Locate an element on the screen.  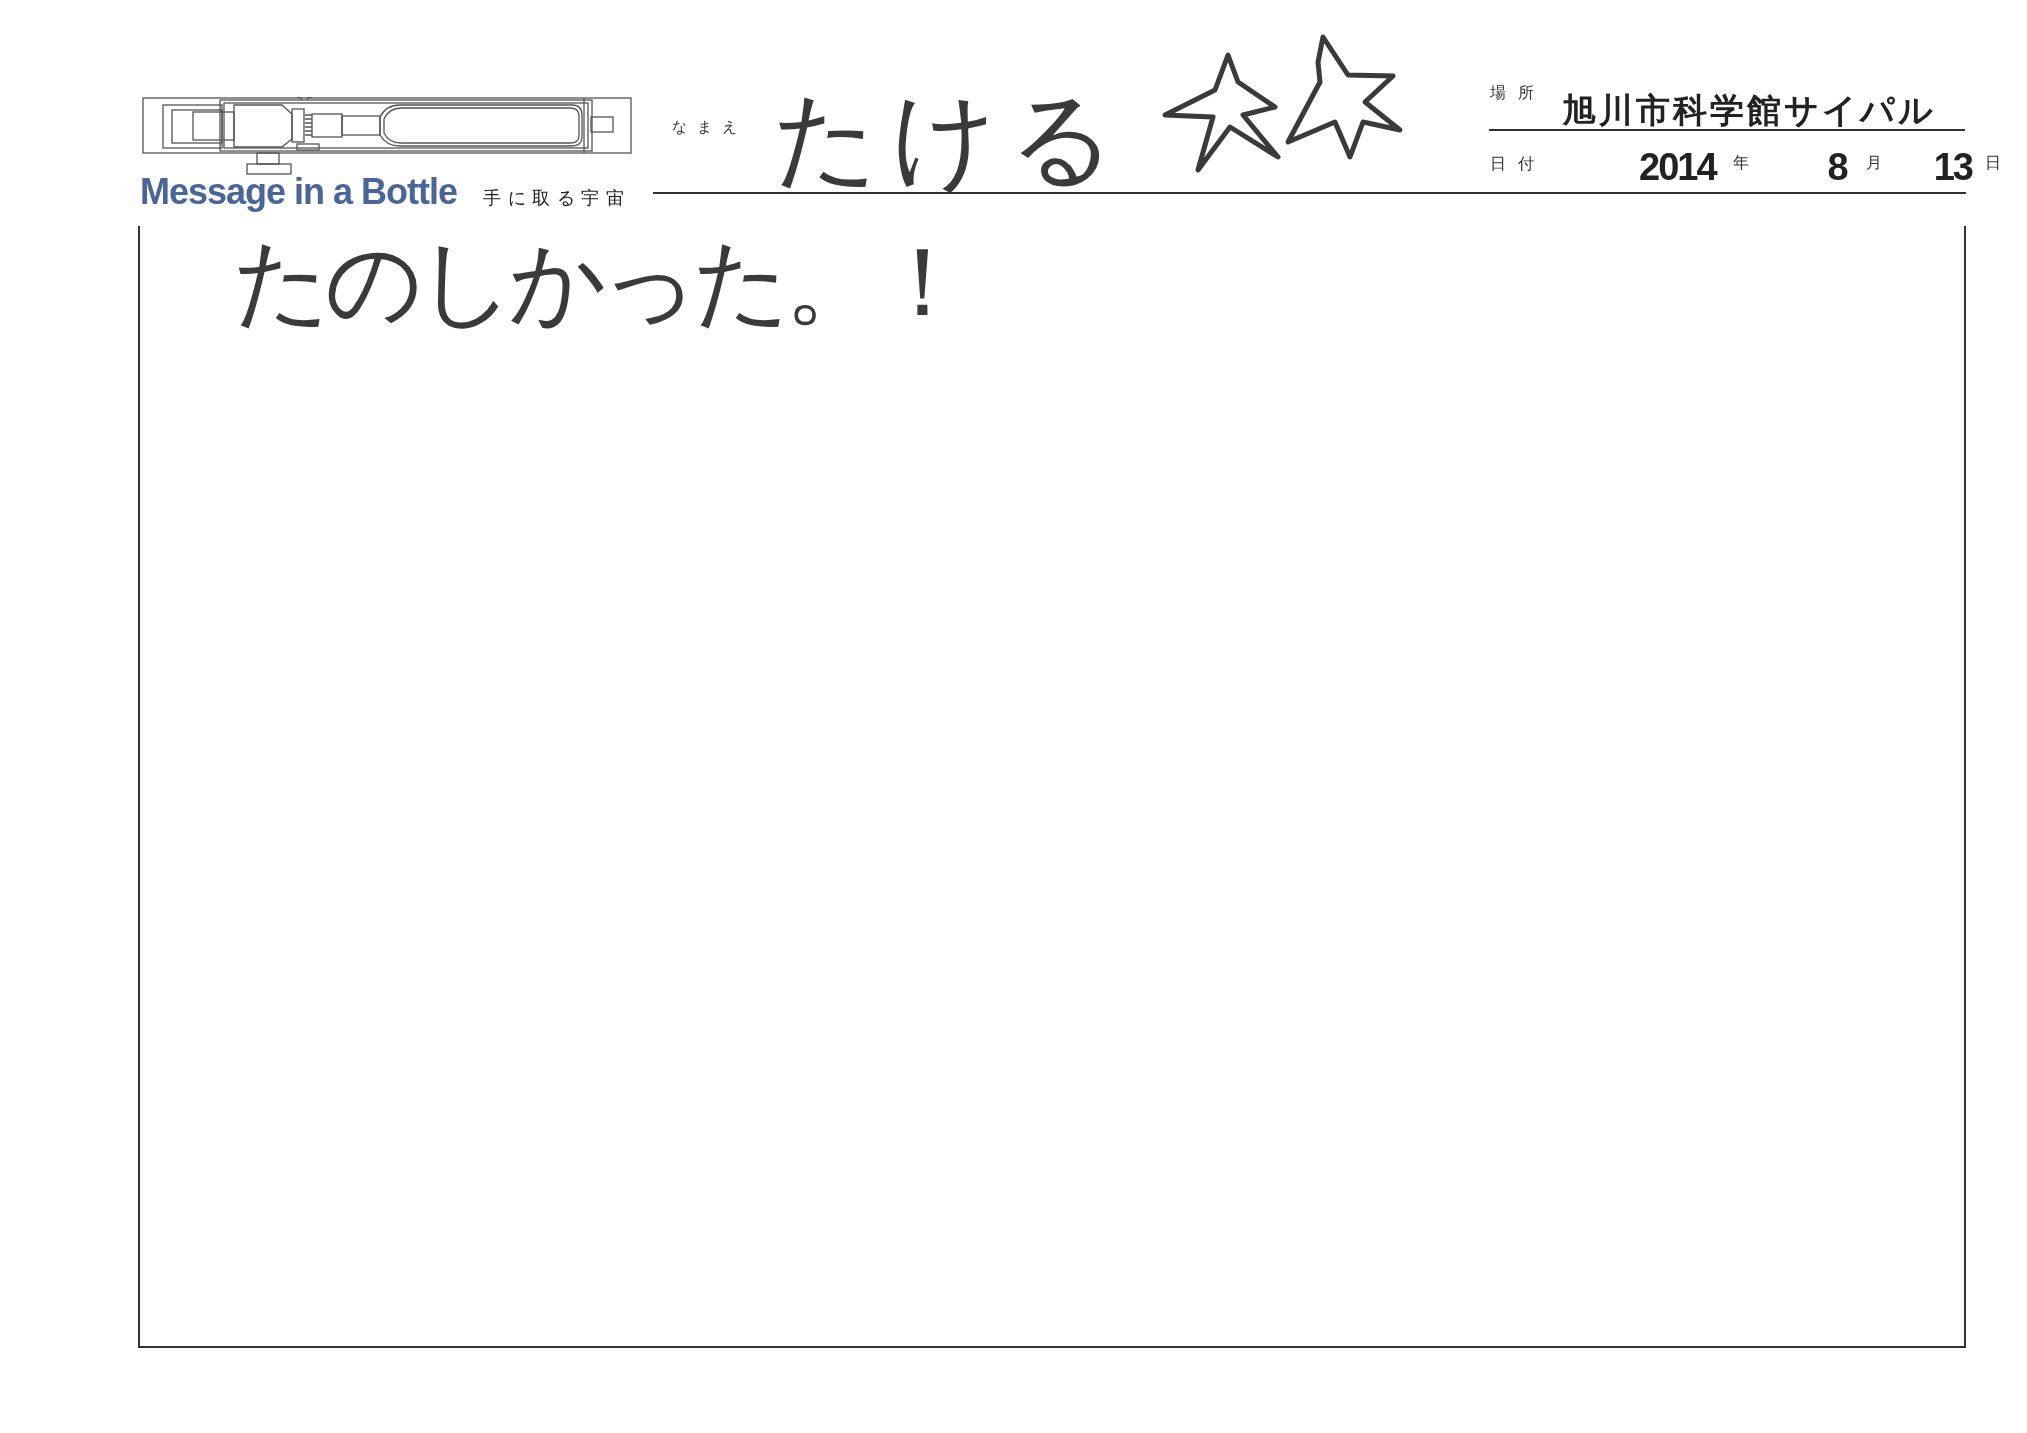
logo-title: Message in a Bottle is located at coordinates (299, 192).